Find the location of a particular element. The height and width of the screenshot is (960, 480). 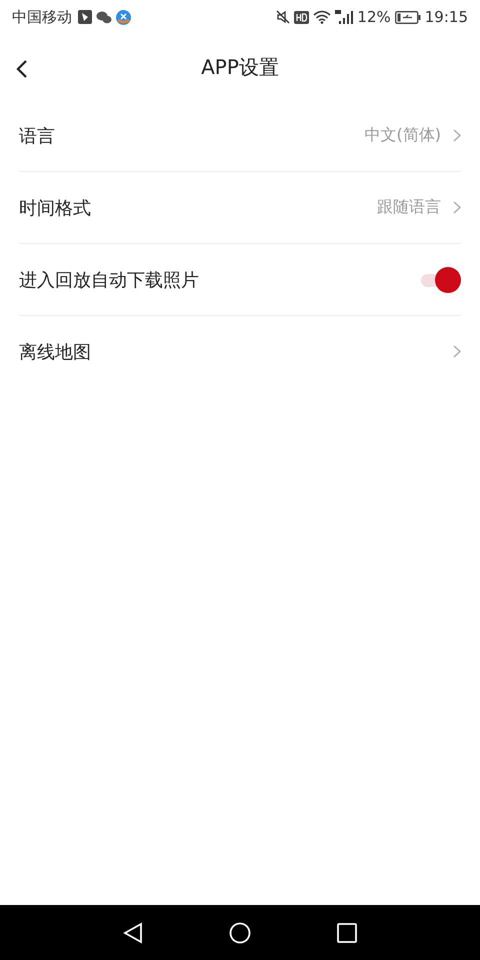

settings-row: 时间格式 跟随语言 is located at coordinates (240, 208).